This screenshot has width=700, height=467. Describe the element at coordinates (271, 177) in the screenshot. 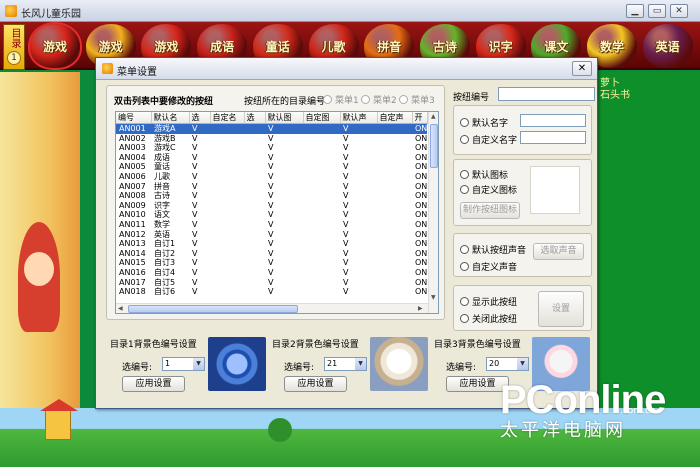

I see `table-row: AN006 儿歌 V V V ON` at that location.